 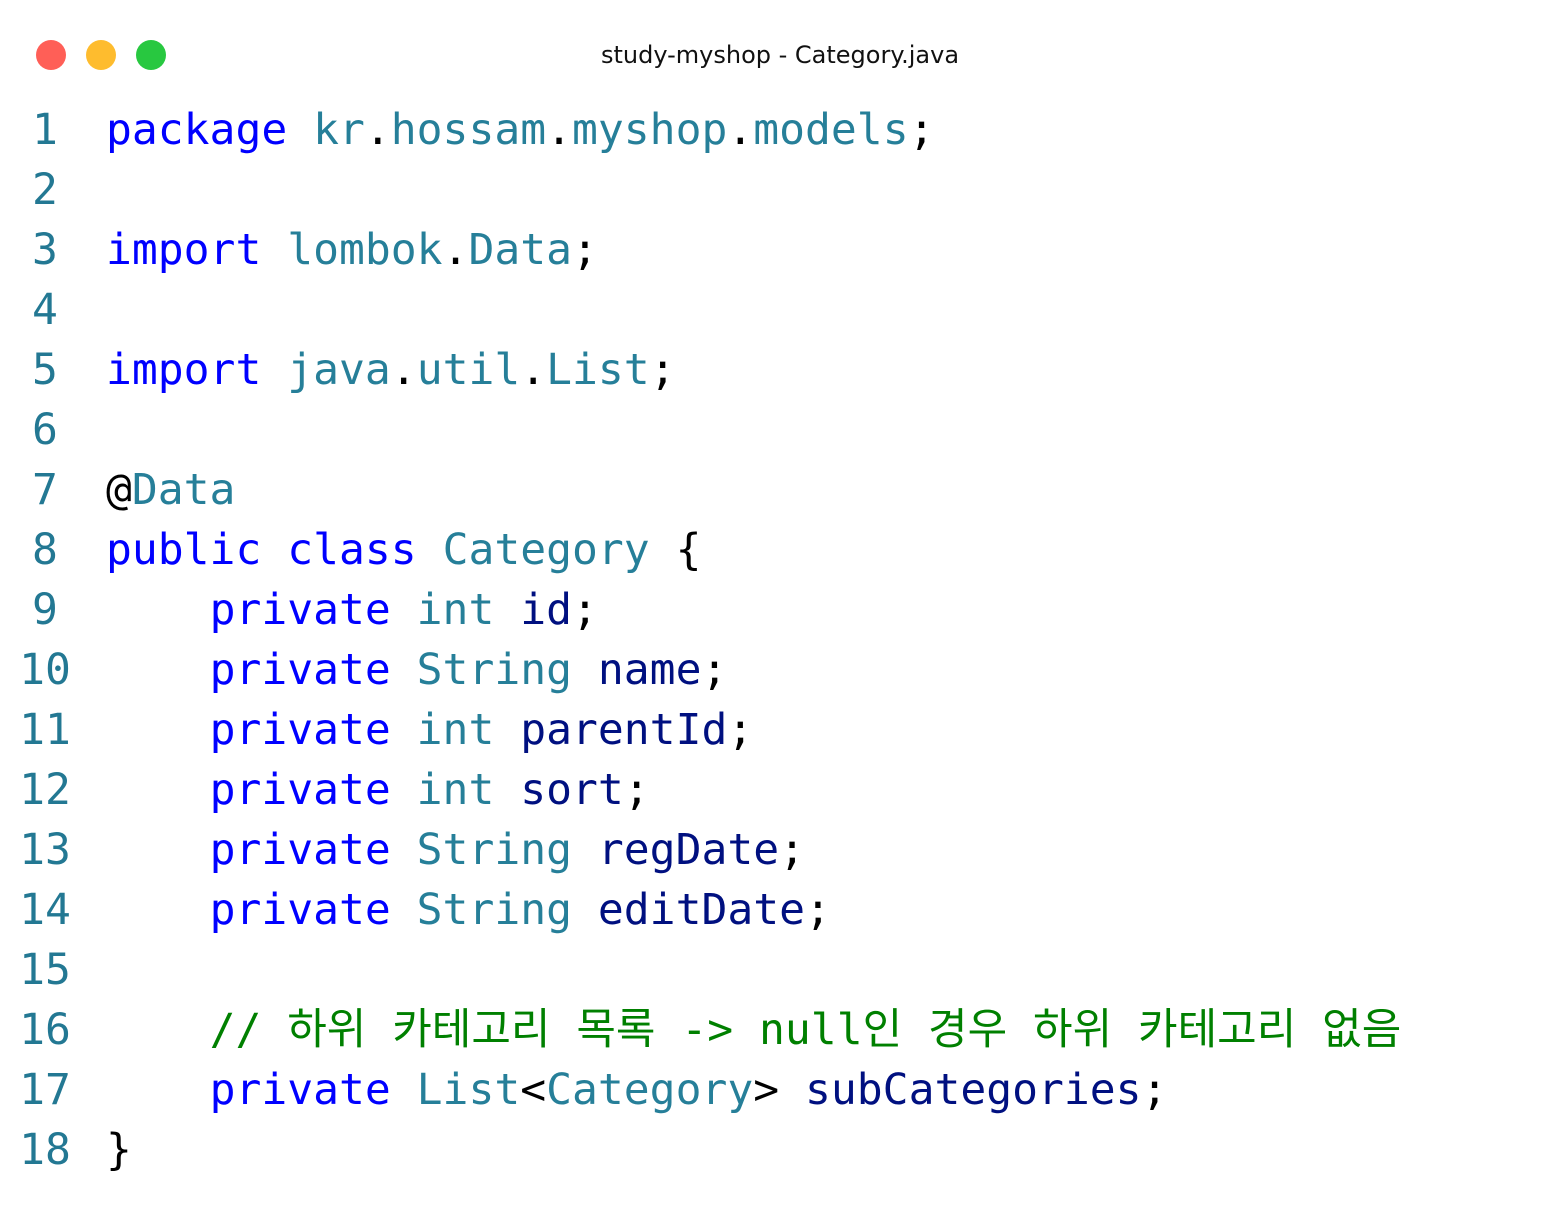 I want to click on line-content: private String name;, so click(x=417, y=670).